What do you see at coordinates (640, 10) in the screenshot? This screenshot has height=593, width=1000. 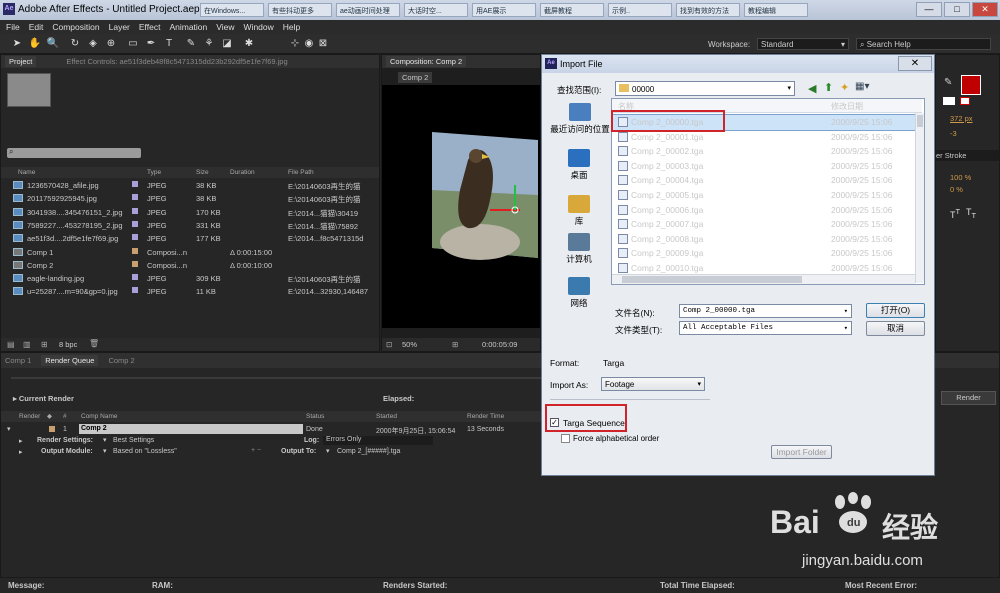 I see `browser-tab: 示例..` at bounding box center [640, 10].